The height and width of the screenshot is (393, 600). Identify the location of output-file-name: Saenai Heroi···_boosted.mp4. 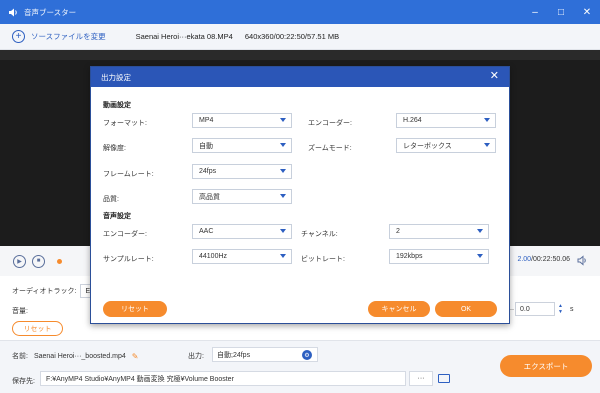
(79, 356).